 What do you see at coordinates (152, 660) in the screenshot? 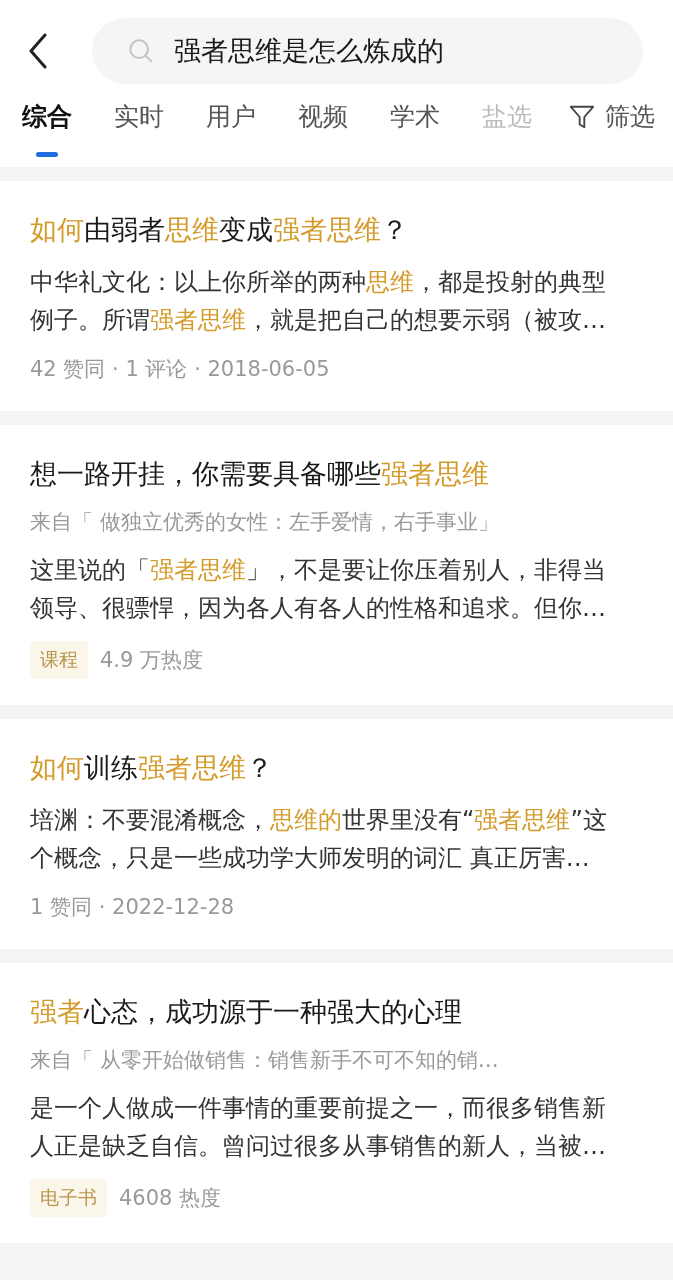
I see `result-meta: 4.9 万热度` at bounding box center [152, 660].